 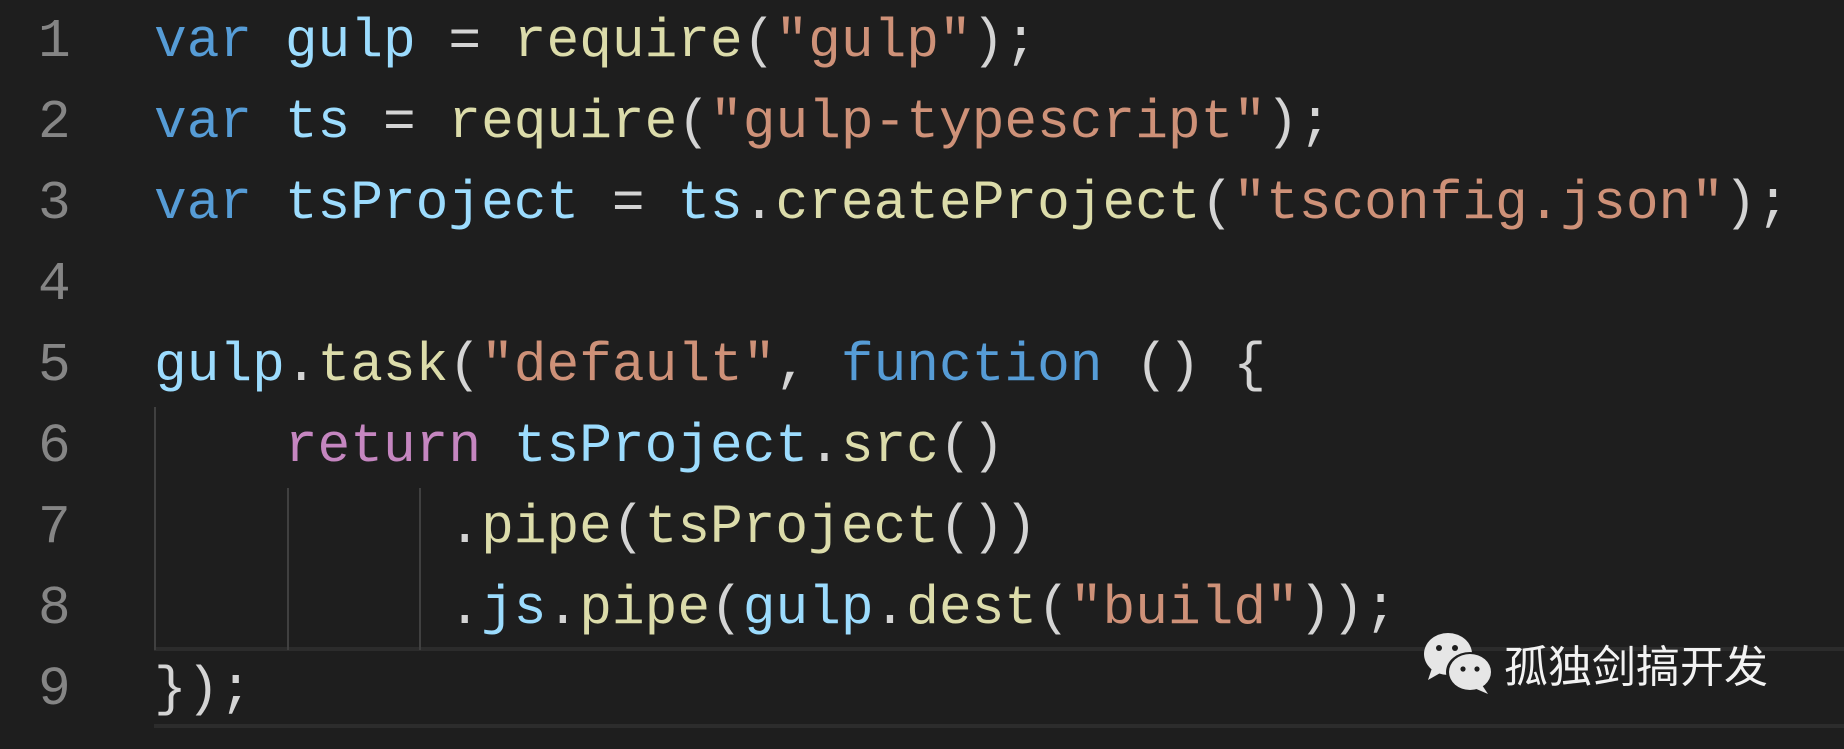 What do you see at coordinates (889, 447) in the screenshot?
I see `code-token: src` at bounding box center [889, 447].